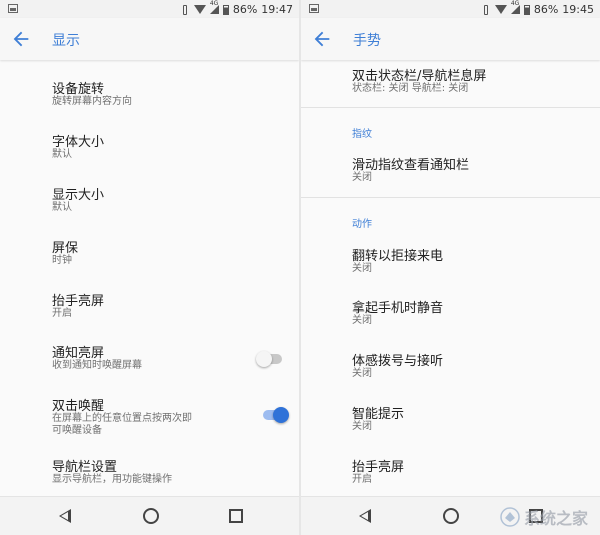  Describe the element at coordinates (149, 473) in the screenshot. I see `setting-navigation-bar: 导航栏设置 显示导航栏，用功能键操作` at that location.